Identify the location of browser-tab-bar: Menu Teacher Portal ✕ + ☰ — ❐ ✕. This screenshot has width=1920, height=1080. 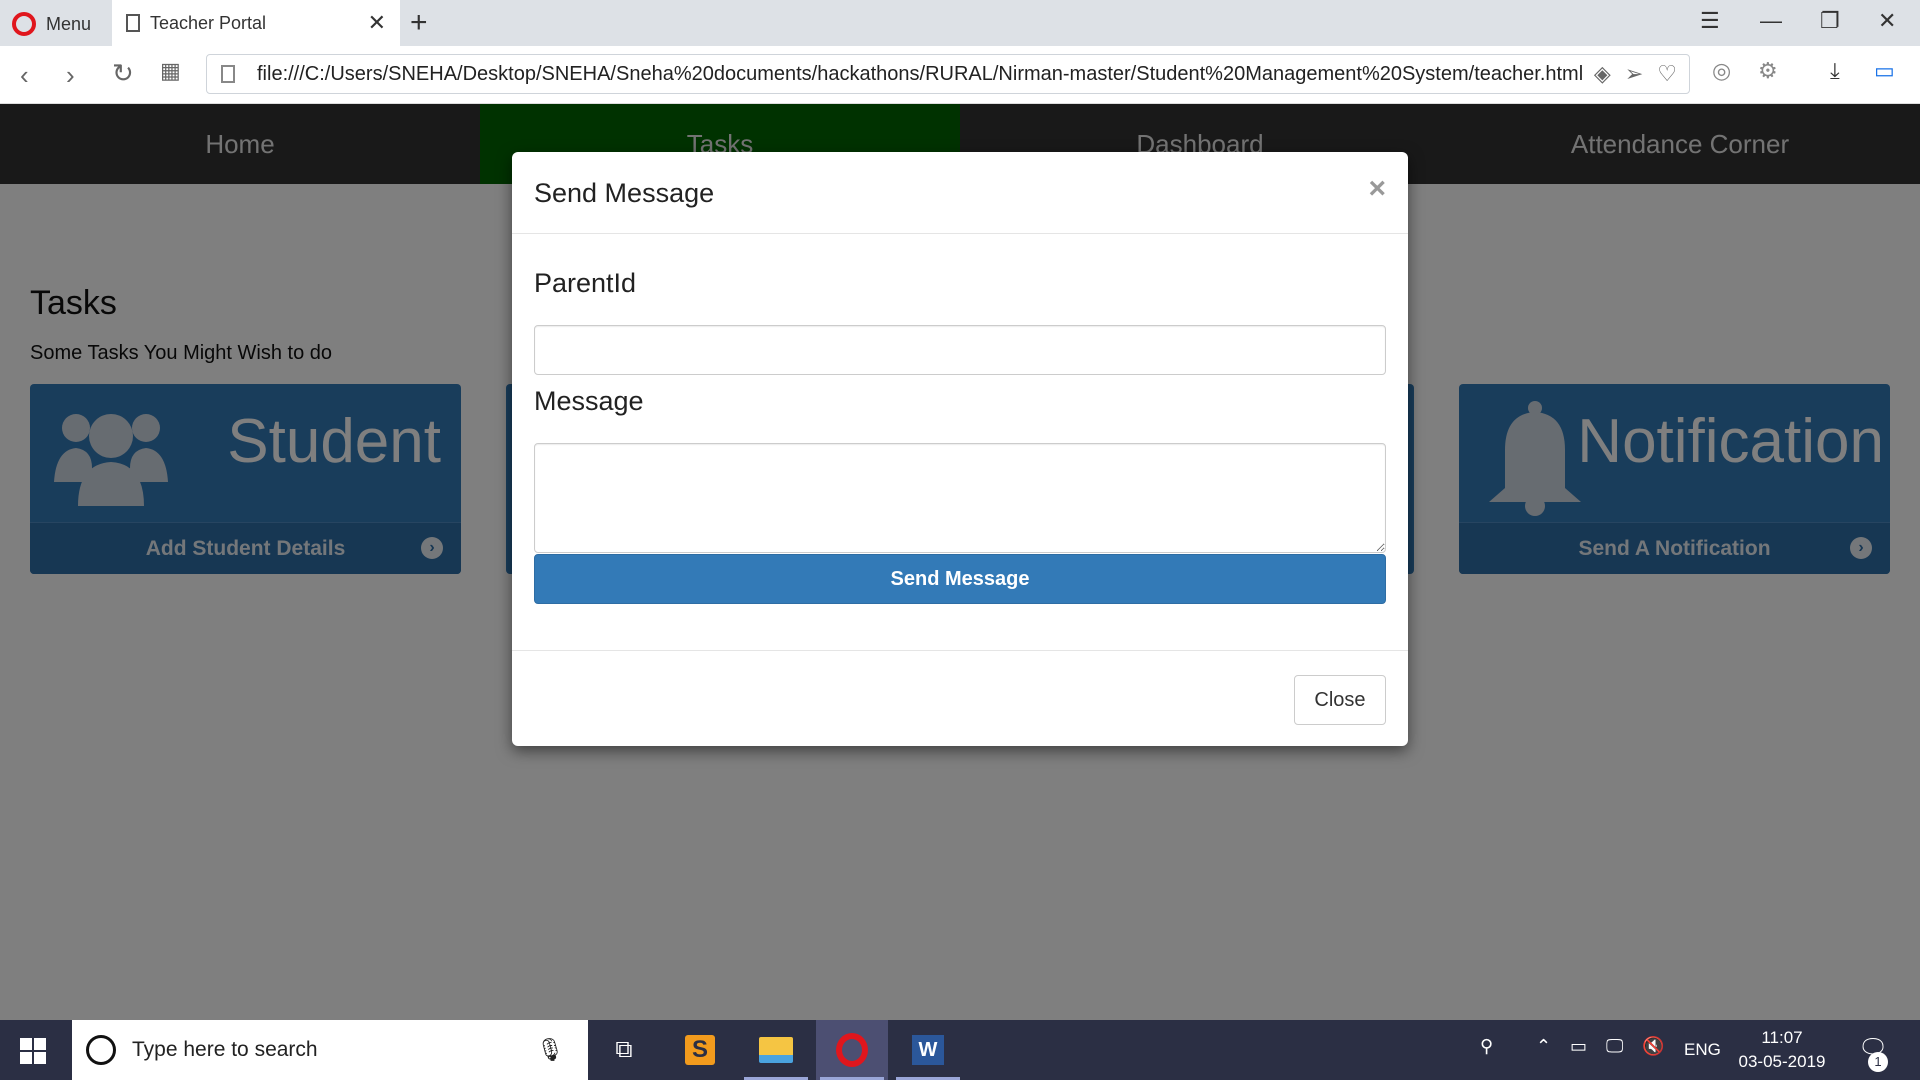
(960, 23).